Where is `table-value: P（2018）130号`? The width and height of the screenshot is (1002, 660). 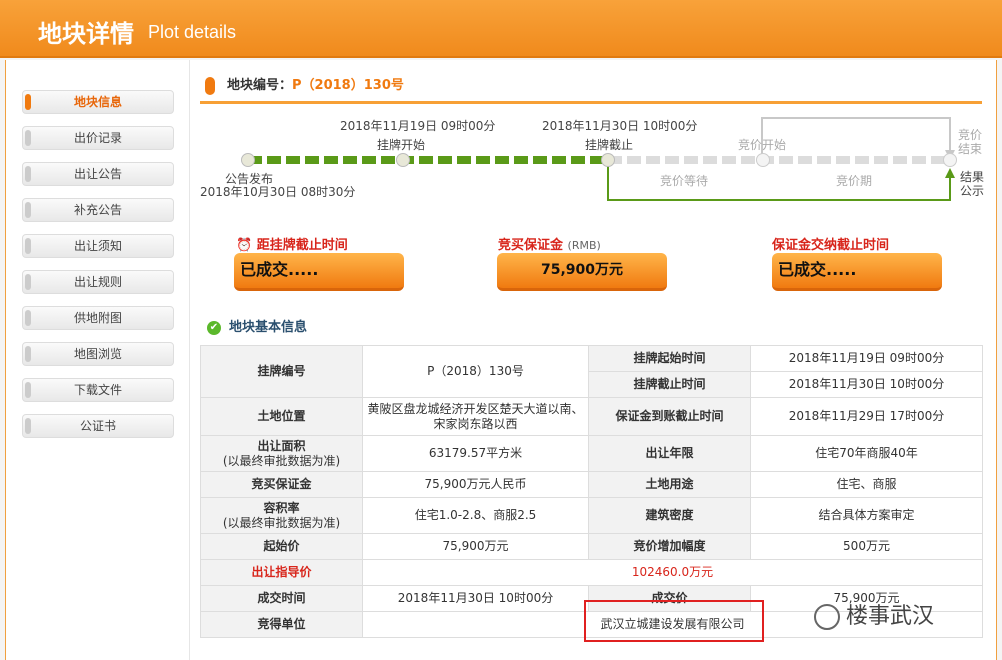
table-value: P（2018）130号 is located at coordinates (475, 371).